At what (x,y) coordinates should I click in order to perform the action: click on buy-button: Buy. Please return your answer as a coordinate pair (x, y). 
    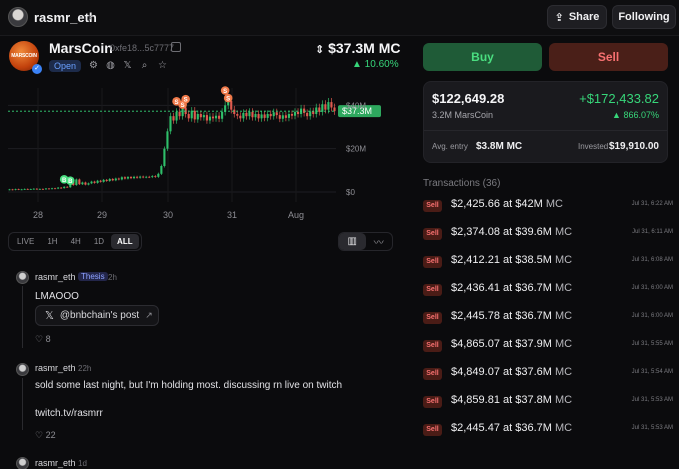
    Looking at the image, I should click on (482, 57).